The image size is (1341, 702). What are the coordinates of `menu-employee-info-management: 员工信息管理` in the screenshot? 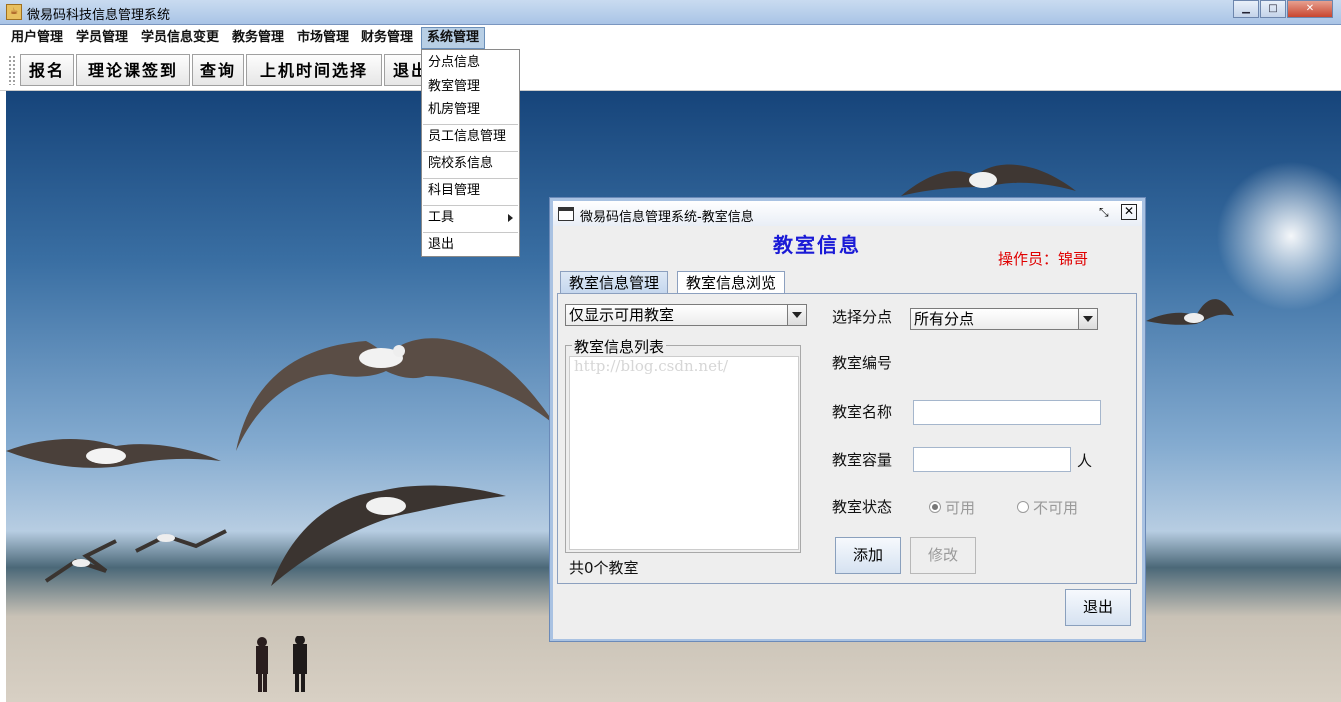 It's located at (467, 137).